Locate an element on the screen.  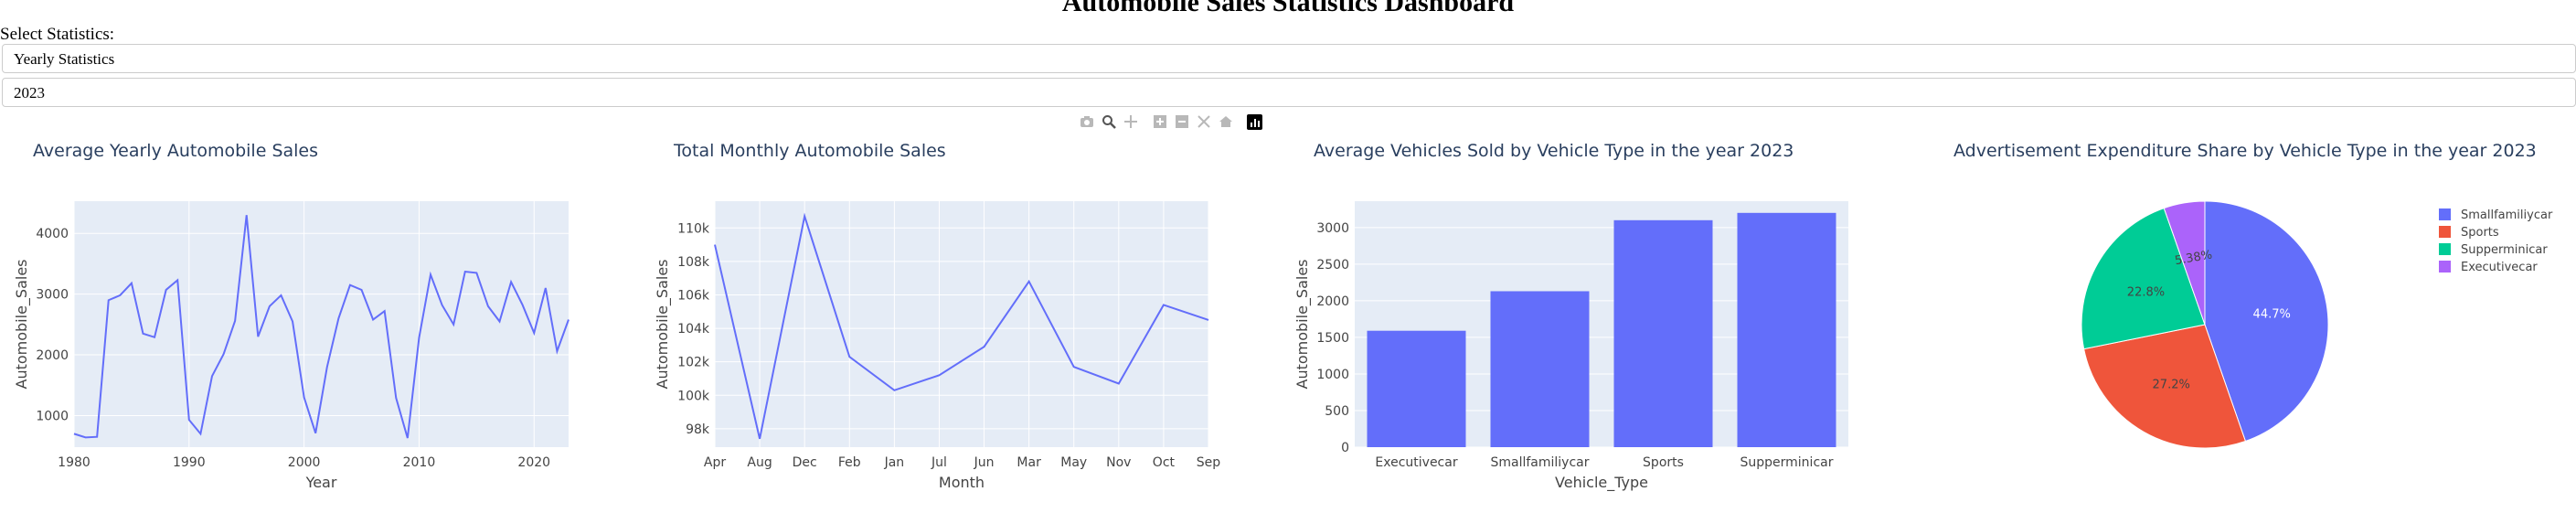
y-tick-label: 4000 is located at coordinates (52, 234).